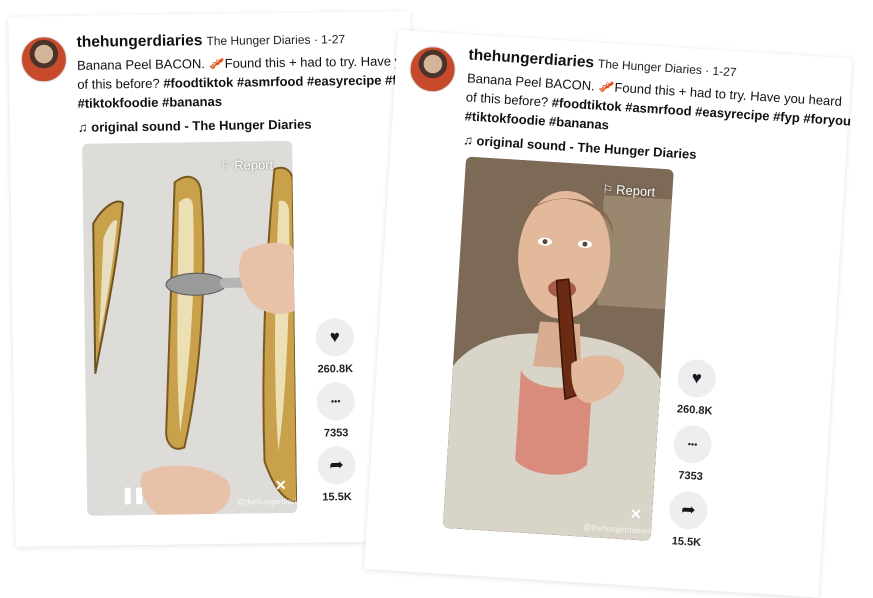 The image size is (873, 598). I want to click on caption-line-2: of this before?, so click(120, 83).